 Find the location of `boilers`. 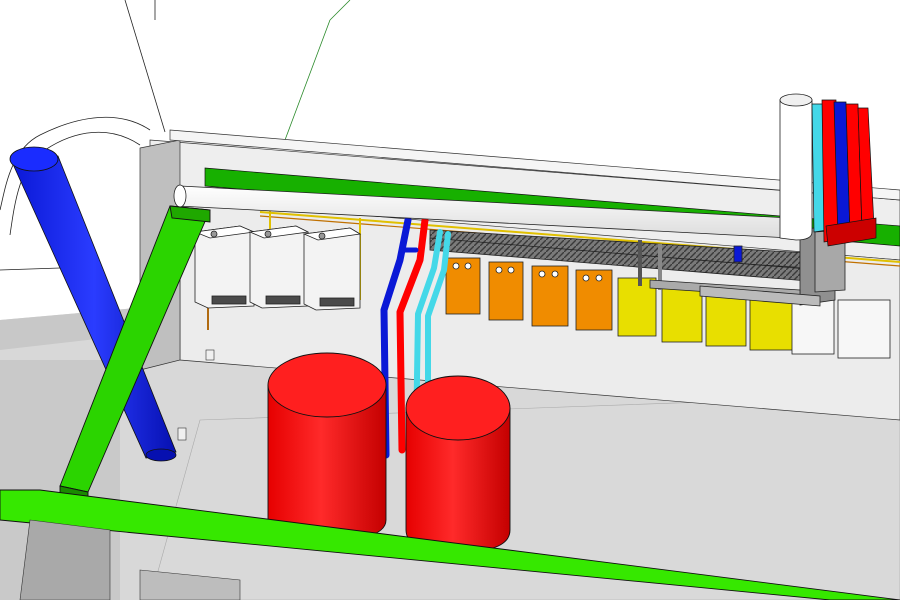

boilers is located at coordinates (277, 268).